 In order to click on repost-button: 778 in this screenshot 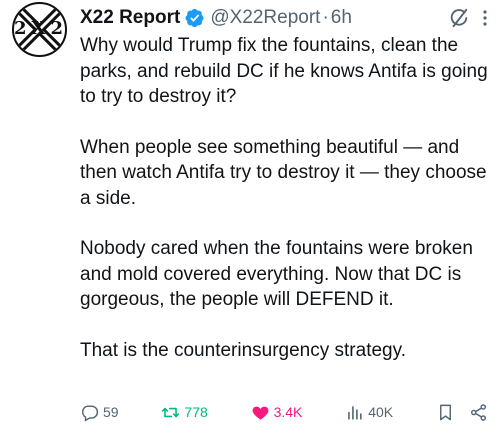, I will do `click(184, 412)`.